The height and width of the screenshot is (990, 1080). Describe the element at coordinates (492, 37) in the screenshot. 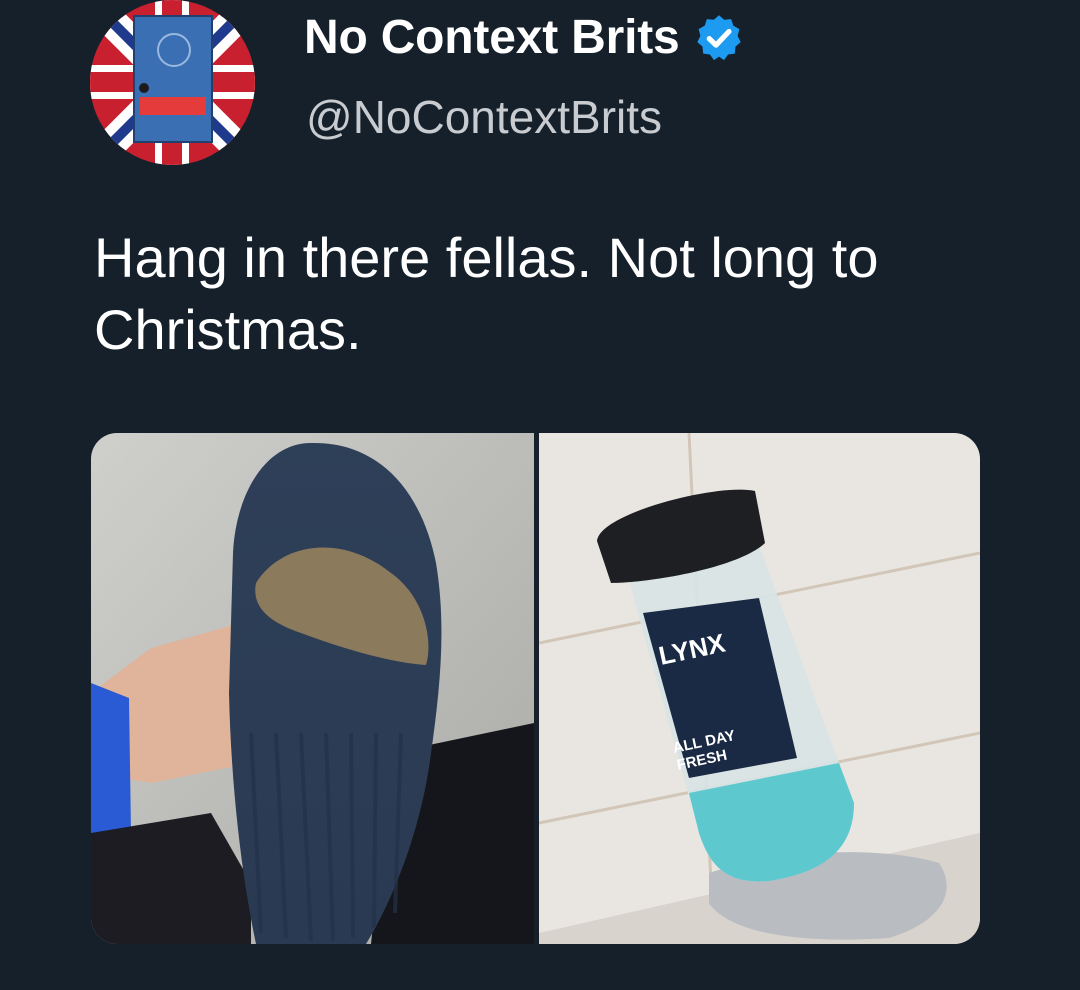

I see `author-display-name: No Context Brits` at that location.